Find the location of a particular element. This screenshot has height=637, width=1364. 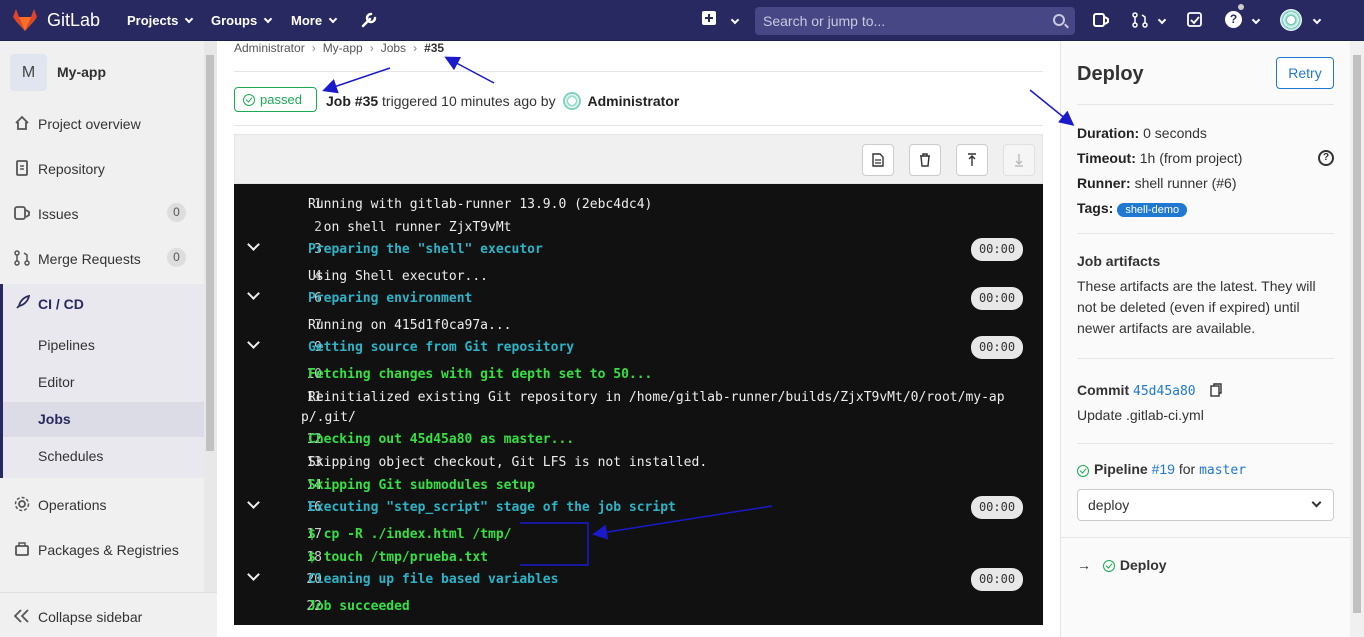

branch-link: master is located at coordinates (1222, 470).